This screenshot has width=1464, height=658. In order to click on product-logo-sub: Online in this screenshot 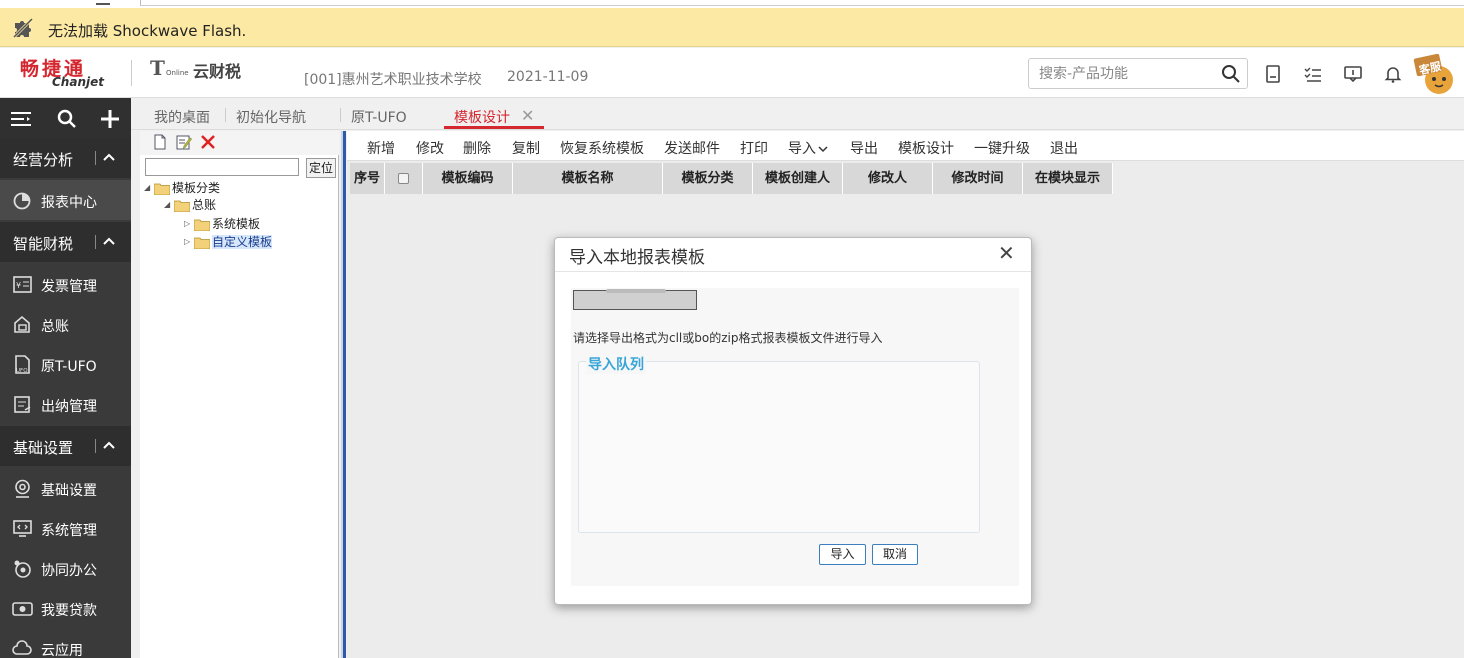, I will do `click(177, 73)`.